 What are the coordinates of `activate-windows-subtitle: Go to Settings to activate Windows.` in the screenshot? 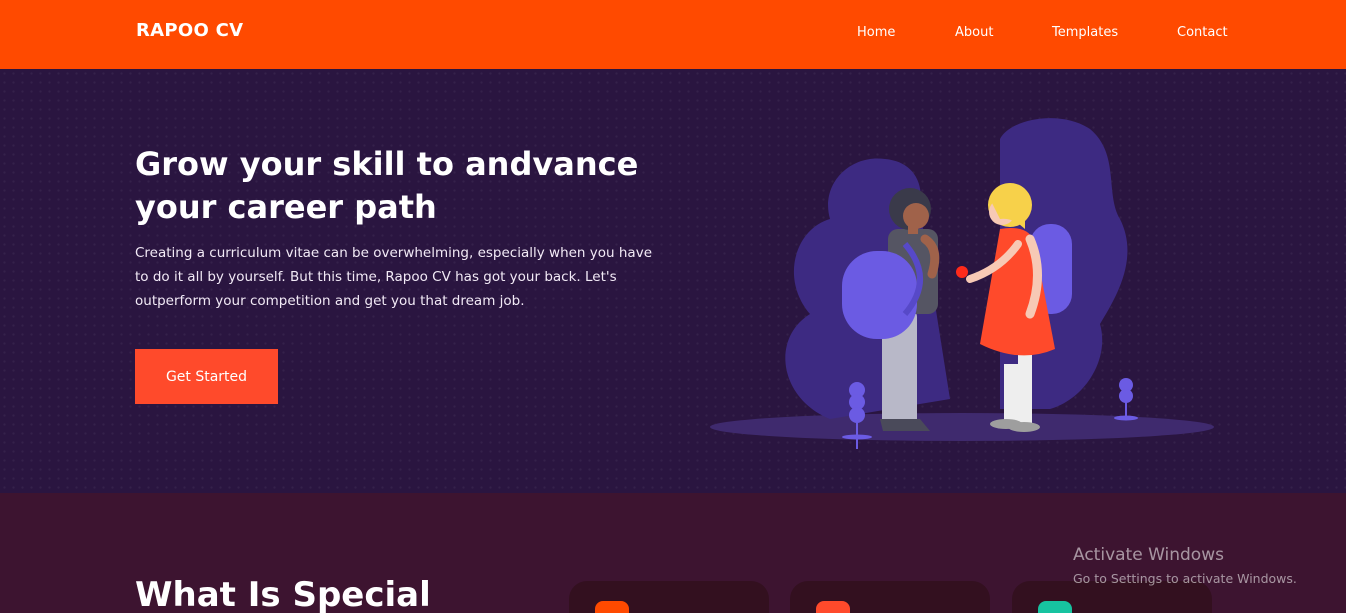 It's located at (1185, 578).